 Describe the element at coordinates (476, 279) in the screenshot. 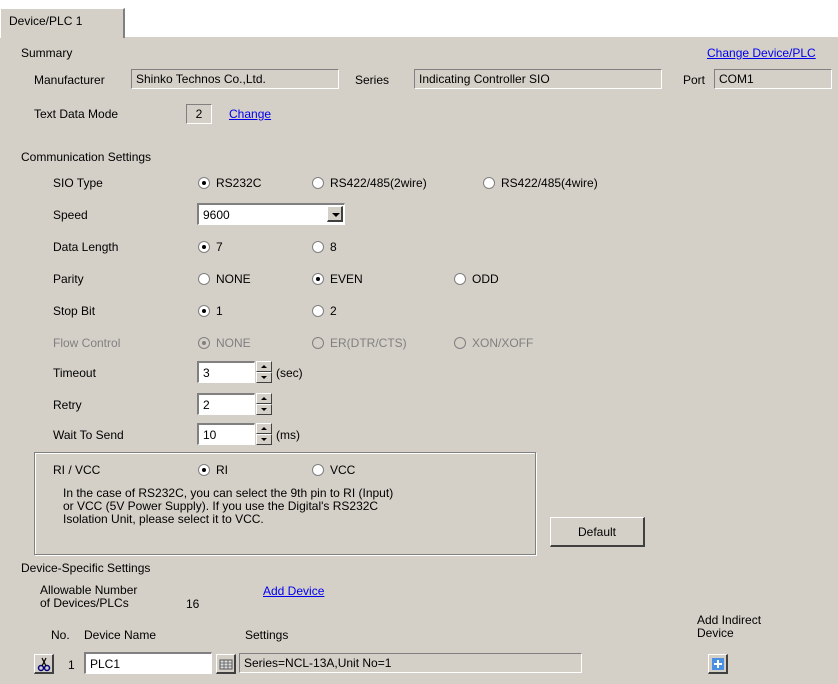

I see `parity-odd-radio: ODD` at that location.